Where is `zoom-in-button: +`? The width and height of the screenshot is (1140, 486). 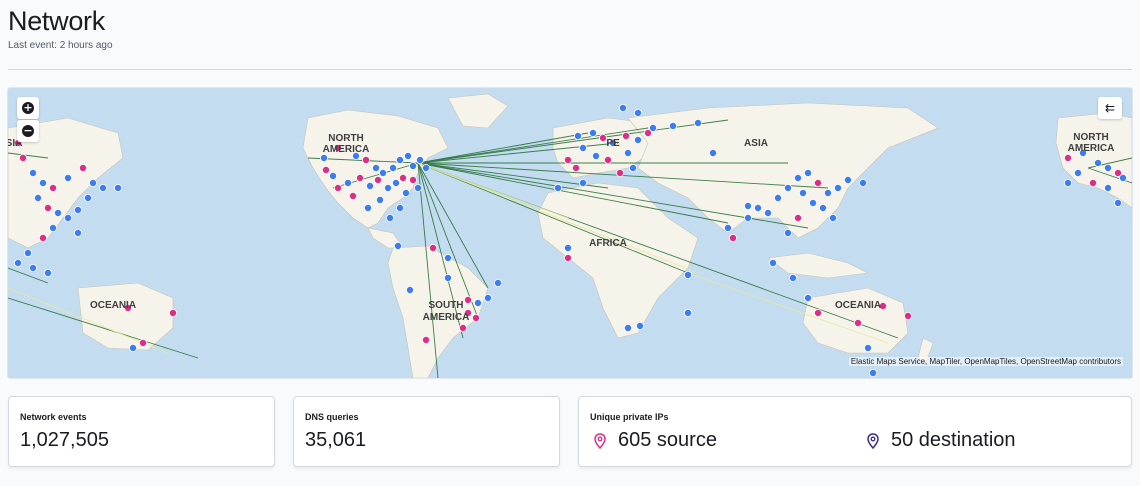
zoom-in-button: + is located at coordinates (28, 108).